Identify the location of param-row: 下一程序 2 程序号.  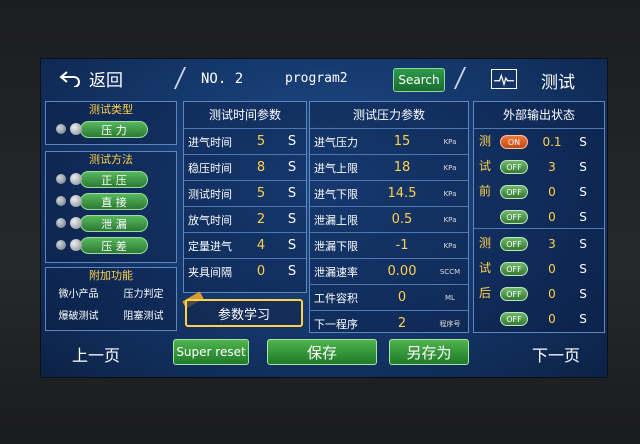
(389, 323).